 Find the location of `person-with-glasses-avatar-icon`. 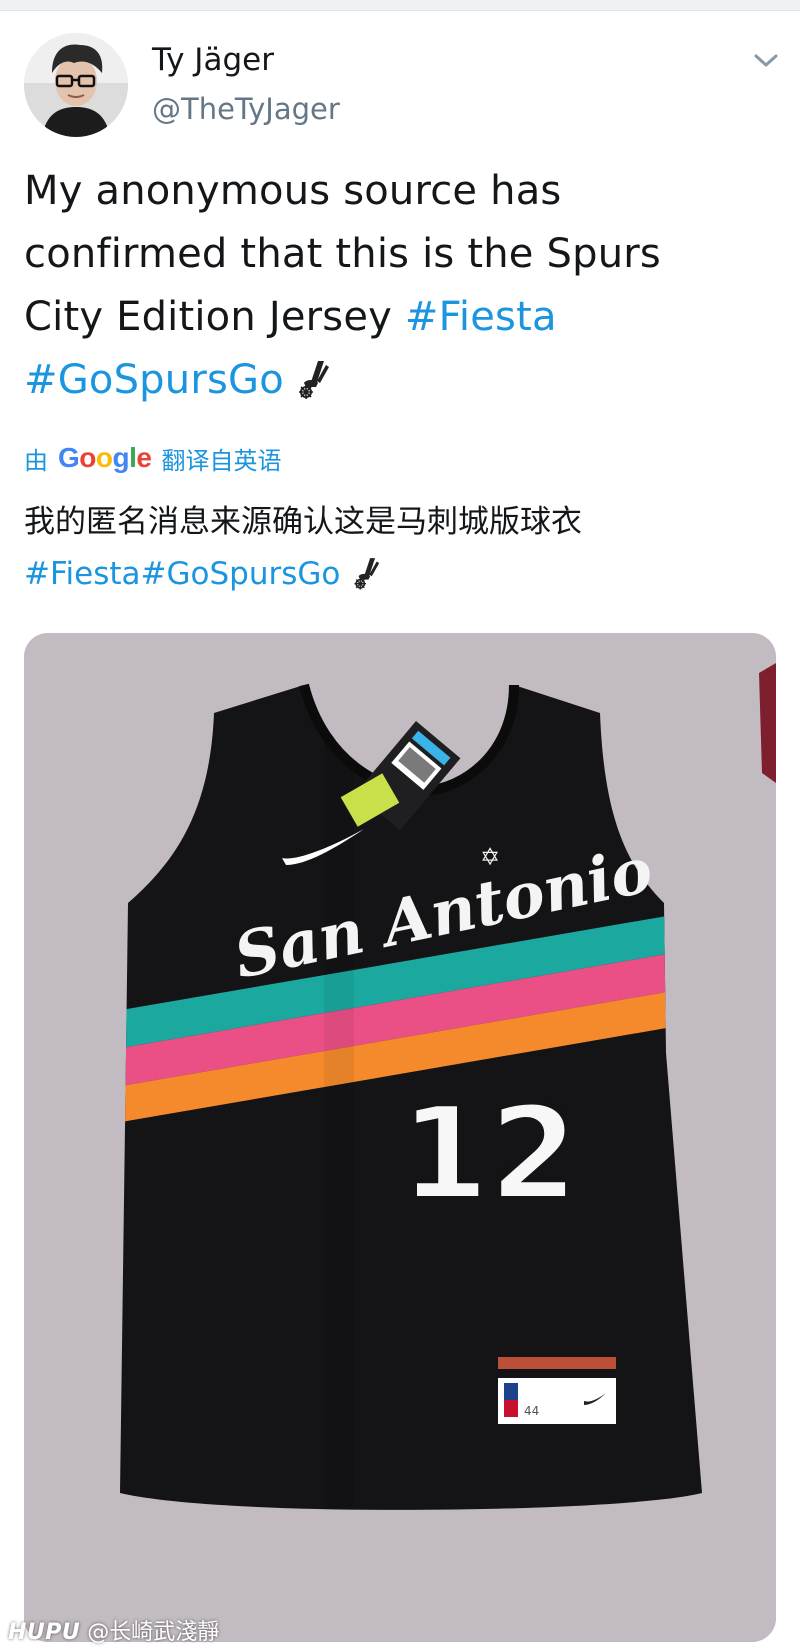

person-with-glasses-avatar-icon is located at coordinates (76, 85).